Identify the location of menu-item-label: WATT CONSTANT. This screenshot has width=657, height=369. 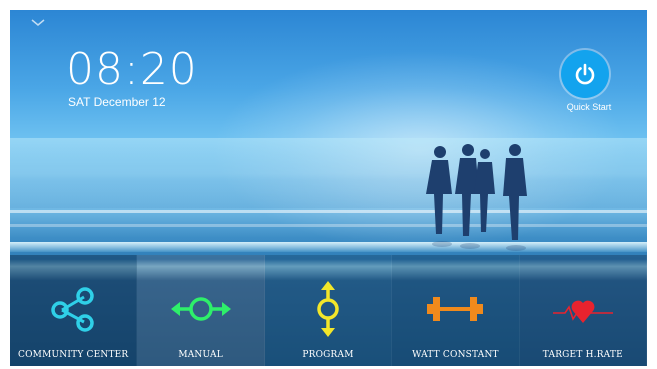
(455, 355).